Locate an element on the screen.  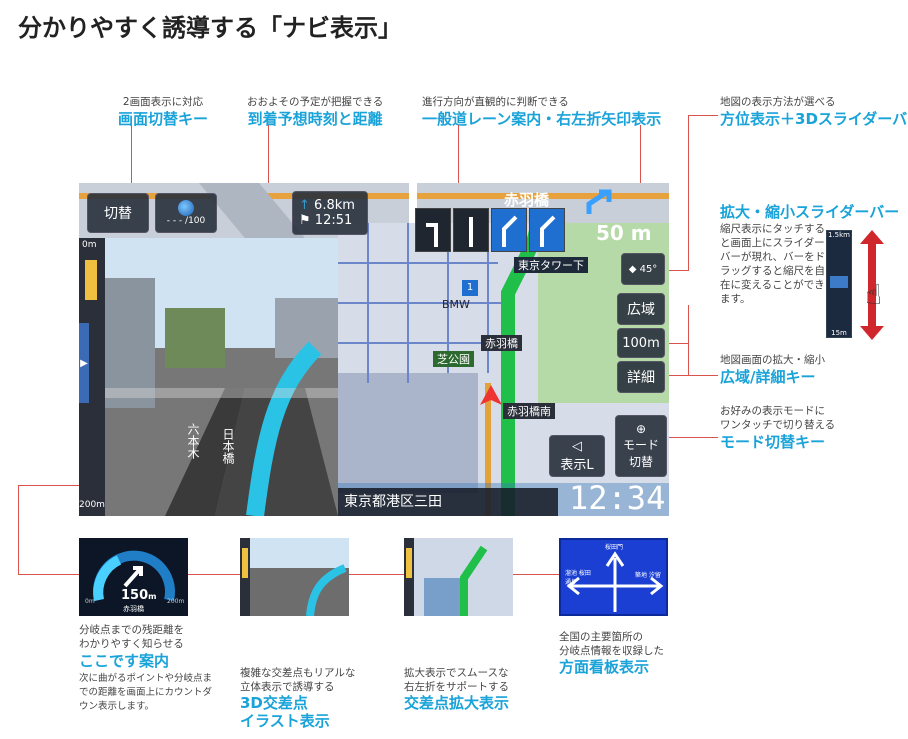
arrival-info-panel: ↑ 6.8km ⚑ 12:51 is located at coordinates (330, 213).